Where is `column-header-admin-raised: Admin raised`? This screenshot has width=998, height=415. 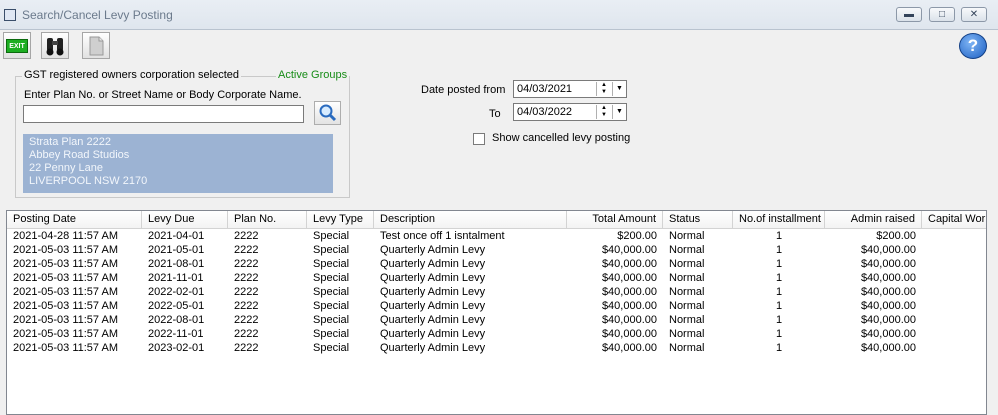
column-header-admin-raised: Admin raised is located at coordinates (873, 220).